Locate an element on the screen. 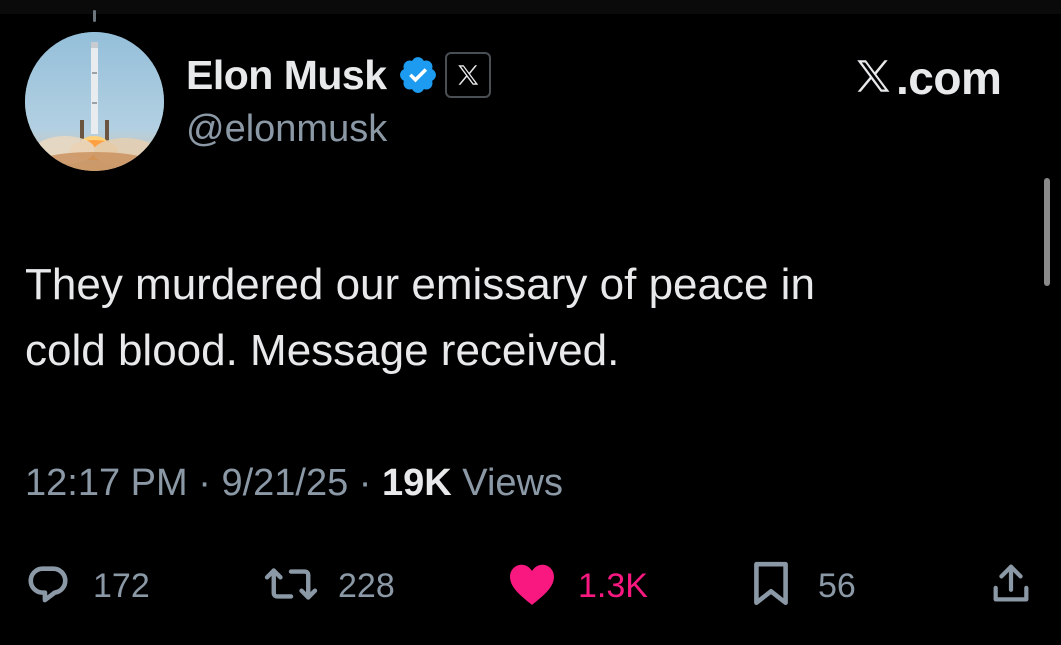 The width and height of the screenshot is (1061, 645). bookmark-icon is located at coordinates (771, 586).